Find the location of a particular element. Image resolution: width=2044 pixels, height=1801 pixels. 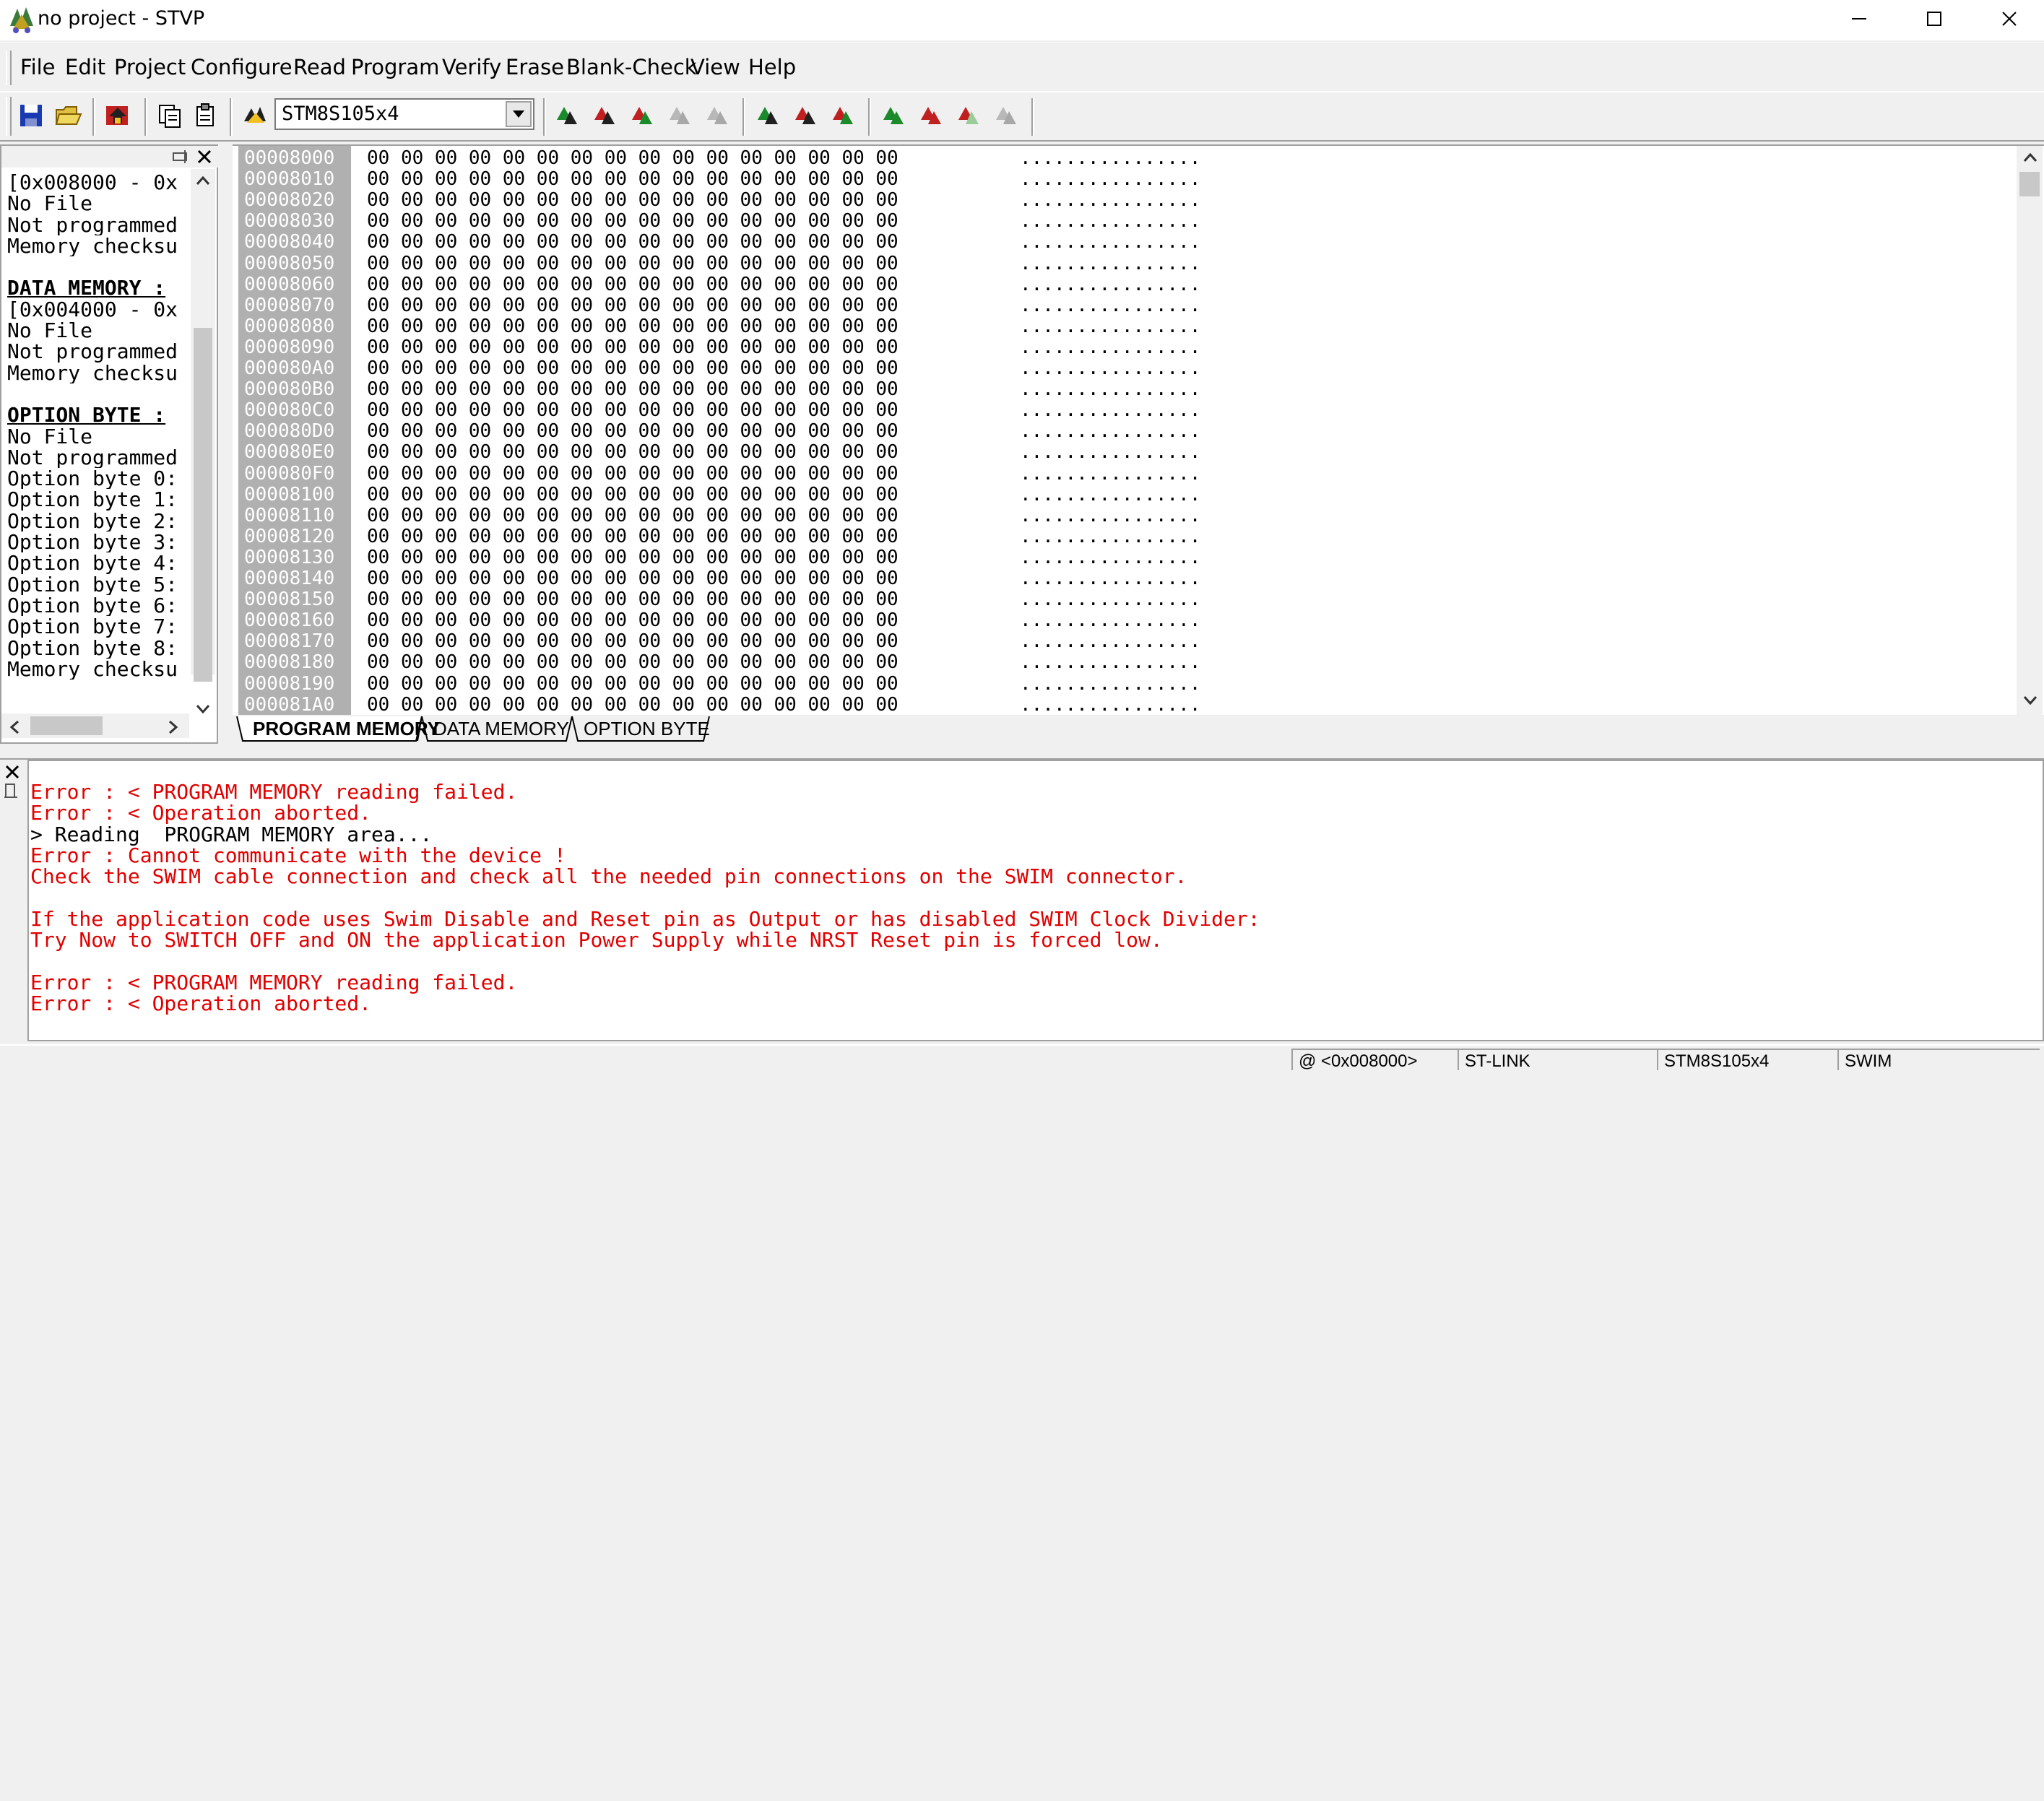

menu-edit: Edit is located at coordinates (85, 67).